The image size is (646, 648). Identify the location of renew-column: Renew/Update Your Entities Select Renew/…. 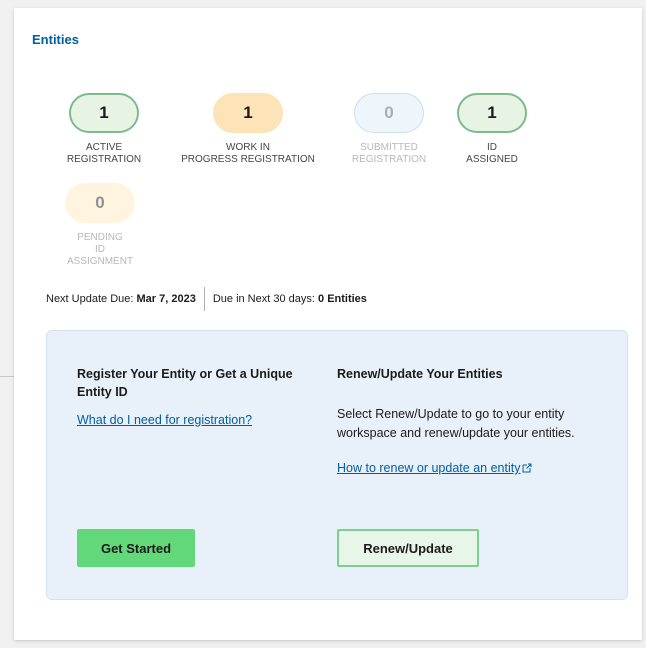
(472, 421).